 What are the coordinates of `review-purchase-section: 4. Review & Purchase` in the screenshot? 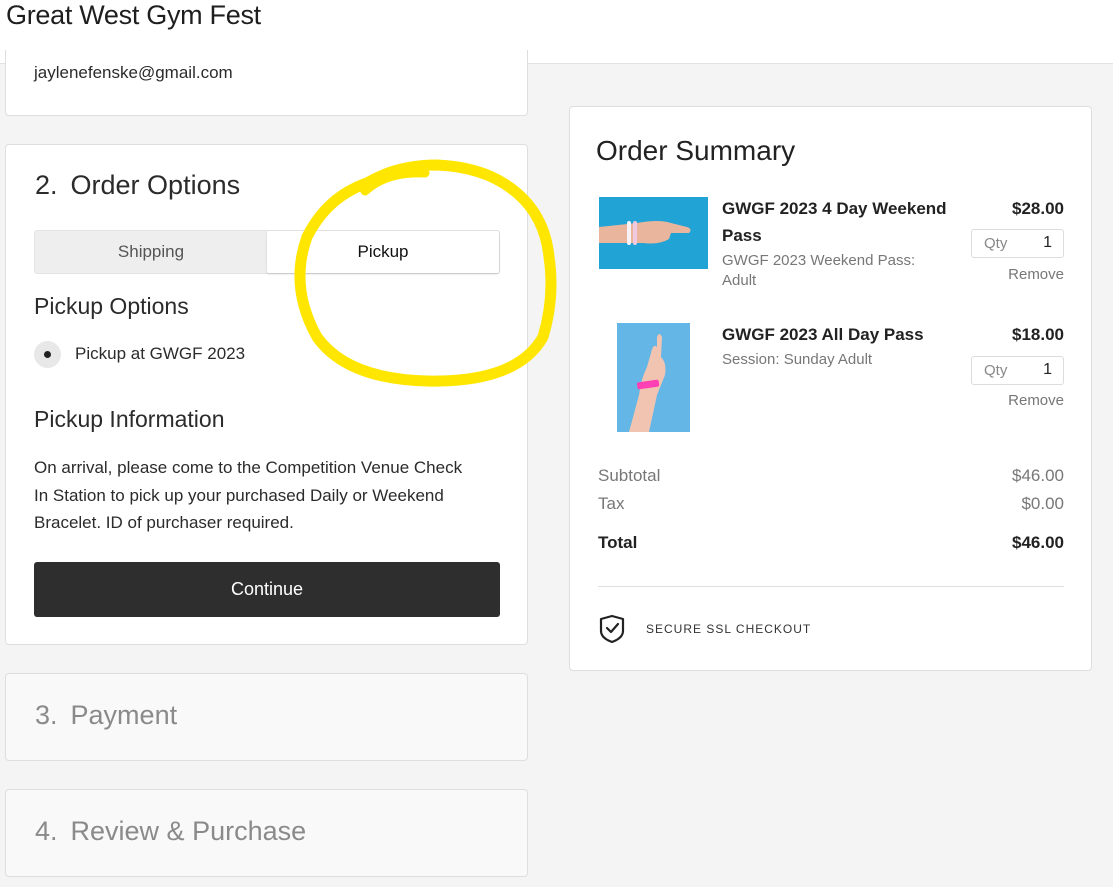 It's located at (266, 833).